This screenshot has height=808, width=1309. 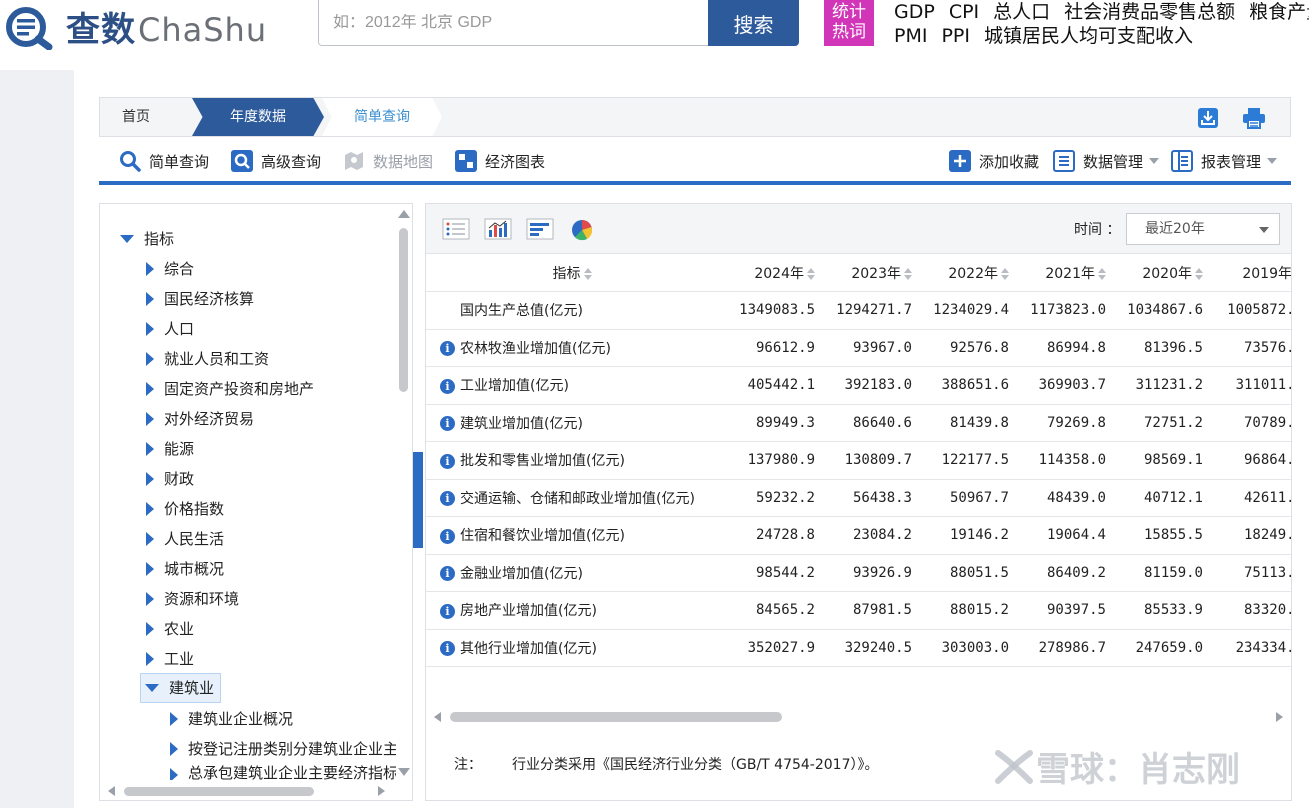 What do you see at coordinates (185, 569) in the screenshot?
I see `tree-item: 城市概况` at bounding box center [185, 569].